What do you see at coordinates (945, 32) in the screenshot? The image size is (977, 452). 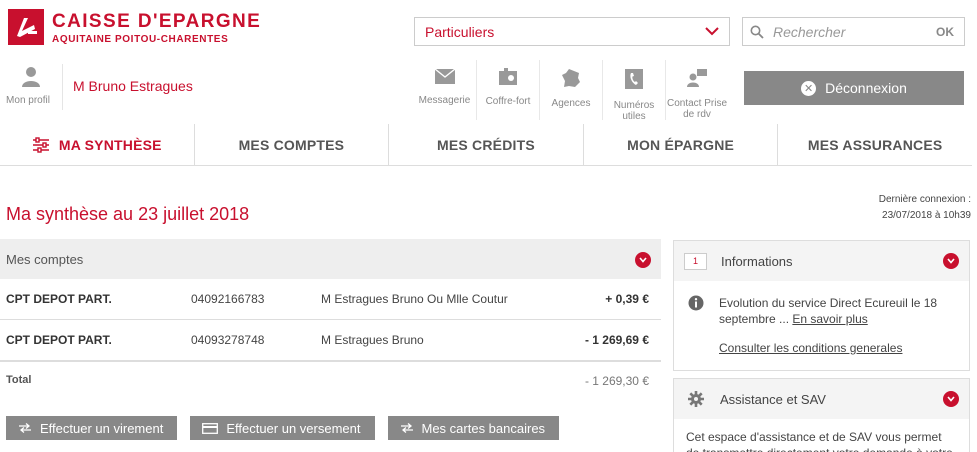 I see `search-ok-button: OK` at bounding box center [945, 32].